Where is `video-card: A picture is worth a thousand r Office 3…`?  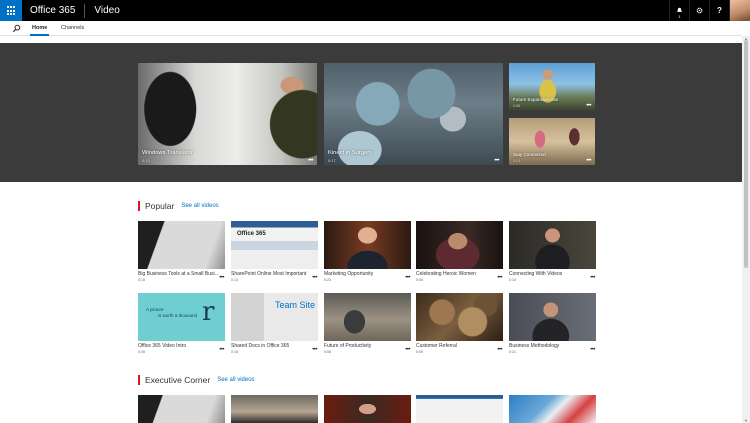 video-card: A picture is worth a thousand r Office 3… is located at coordinates (181, 323).